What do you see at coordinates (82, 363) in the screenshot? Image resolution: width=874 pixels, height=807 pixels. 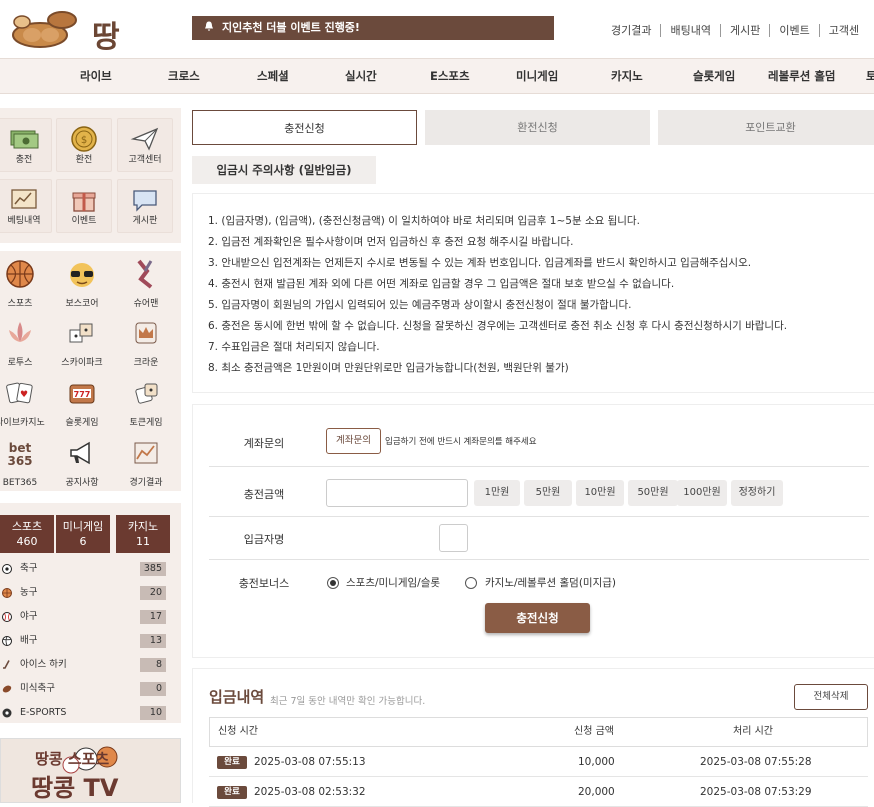 I see `game-skypark-label: 스카이파크` at bounding box center [82, 363].